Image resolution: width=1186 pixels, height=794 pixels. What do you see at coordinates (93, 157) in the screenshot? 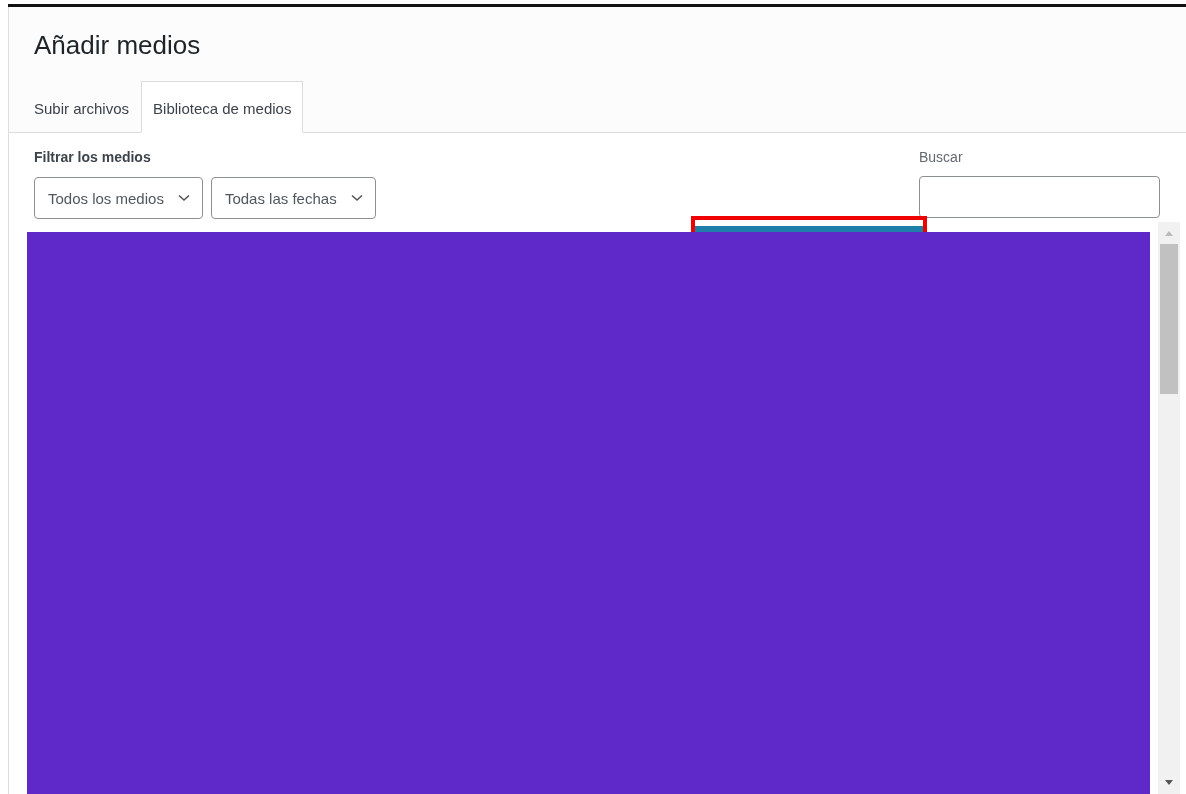
I see `filter-label: Filtrar los medios` at bounding box center [93, 157].